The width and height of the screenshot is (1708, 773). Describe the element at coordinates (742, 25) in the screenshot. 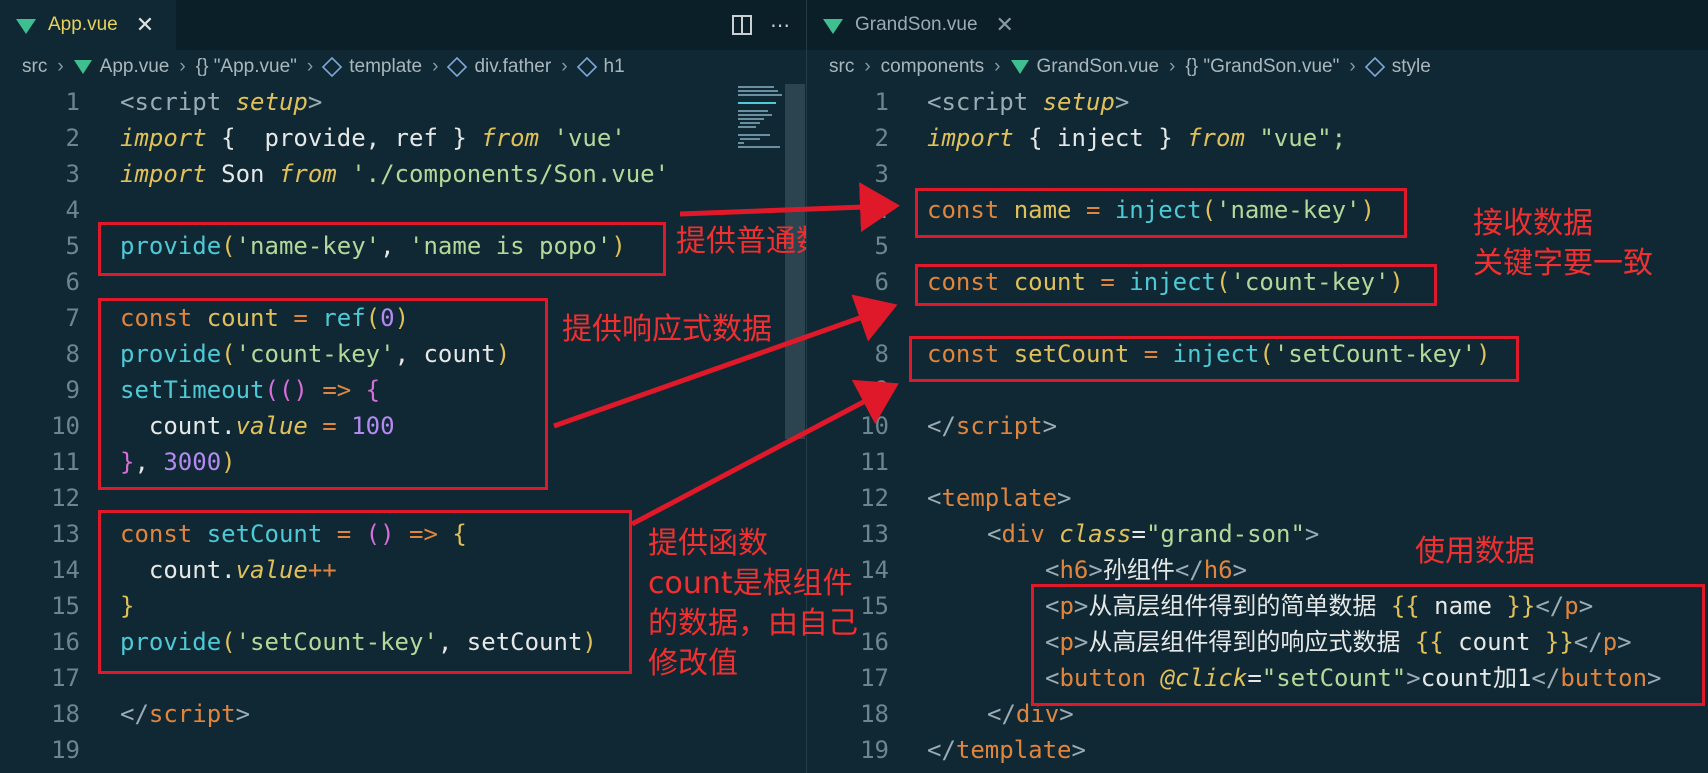

I see `split-editor-icon` at that location.